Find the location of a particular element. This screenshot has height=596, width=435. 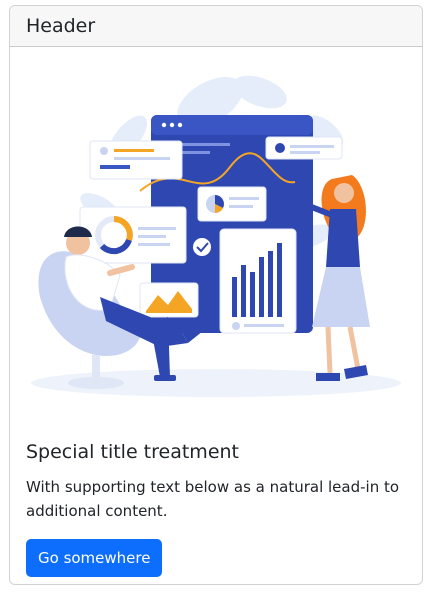

go-somewhere-button: Go somewhere is located at coordinates (94, 558).